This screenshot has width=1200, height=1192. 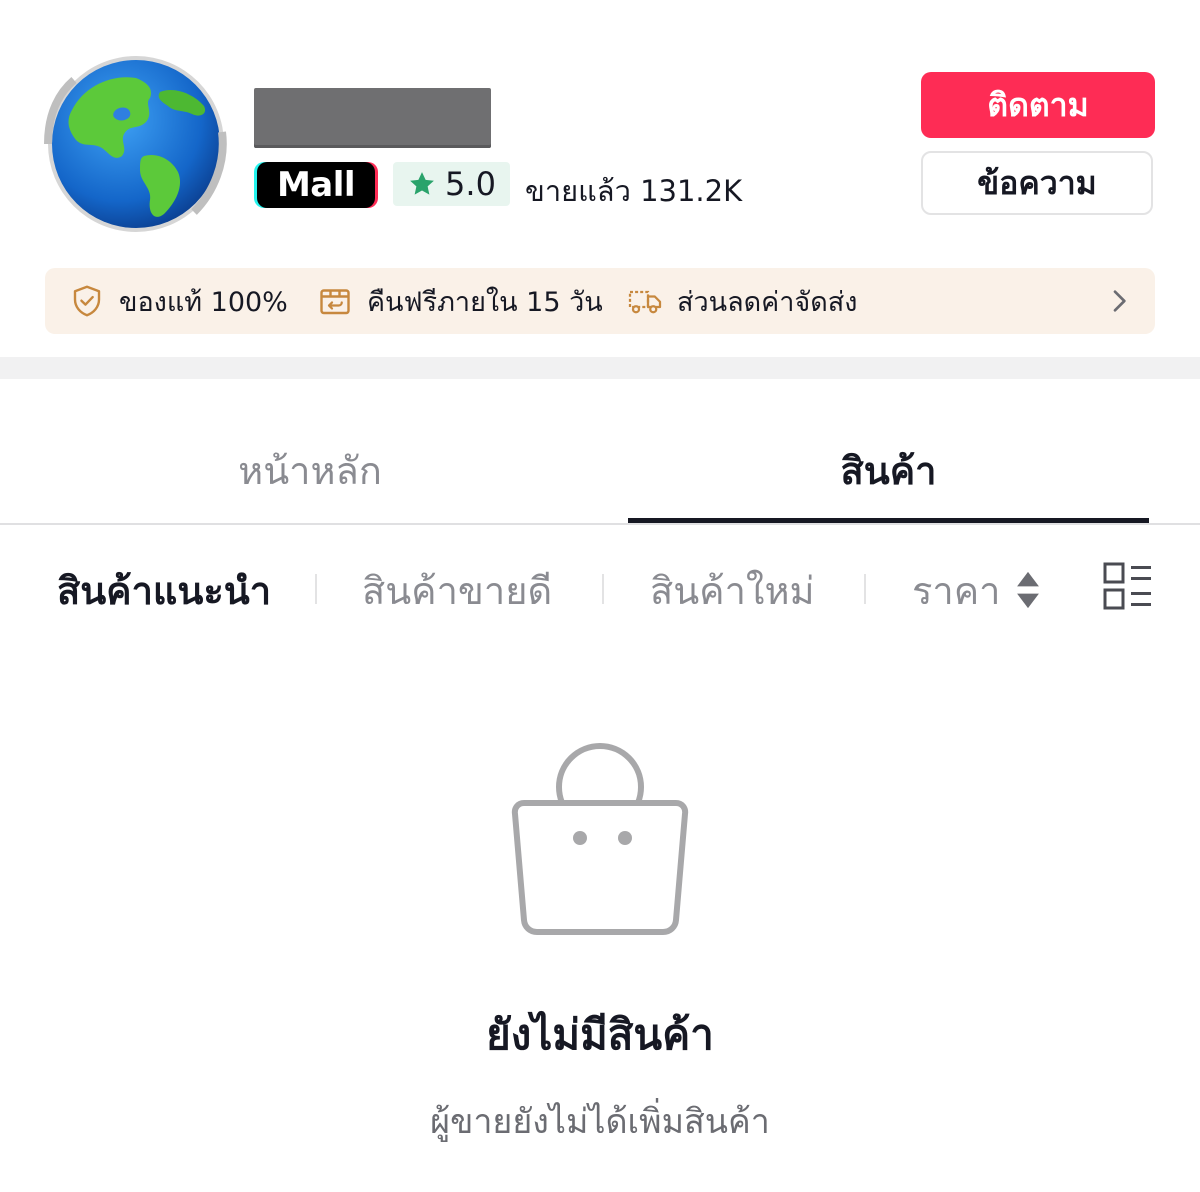 What do you see at coordinates (203, 302) in the screenshot?
I see `guarantee-label: ของแท้ 100%` at bounding box center [203, 302].